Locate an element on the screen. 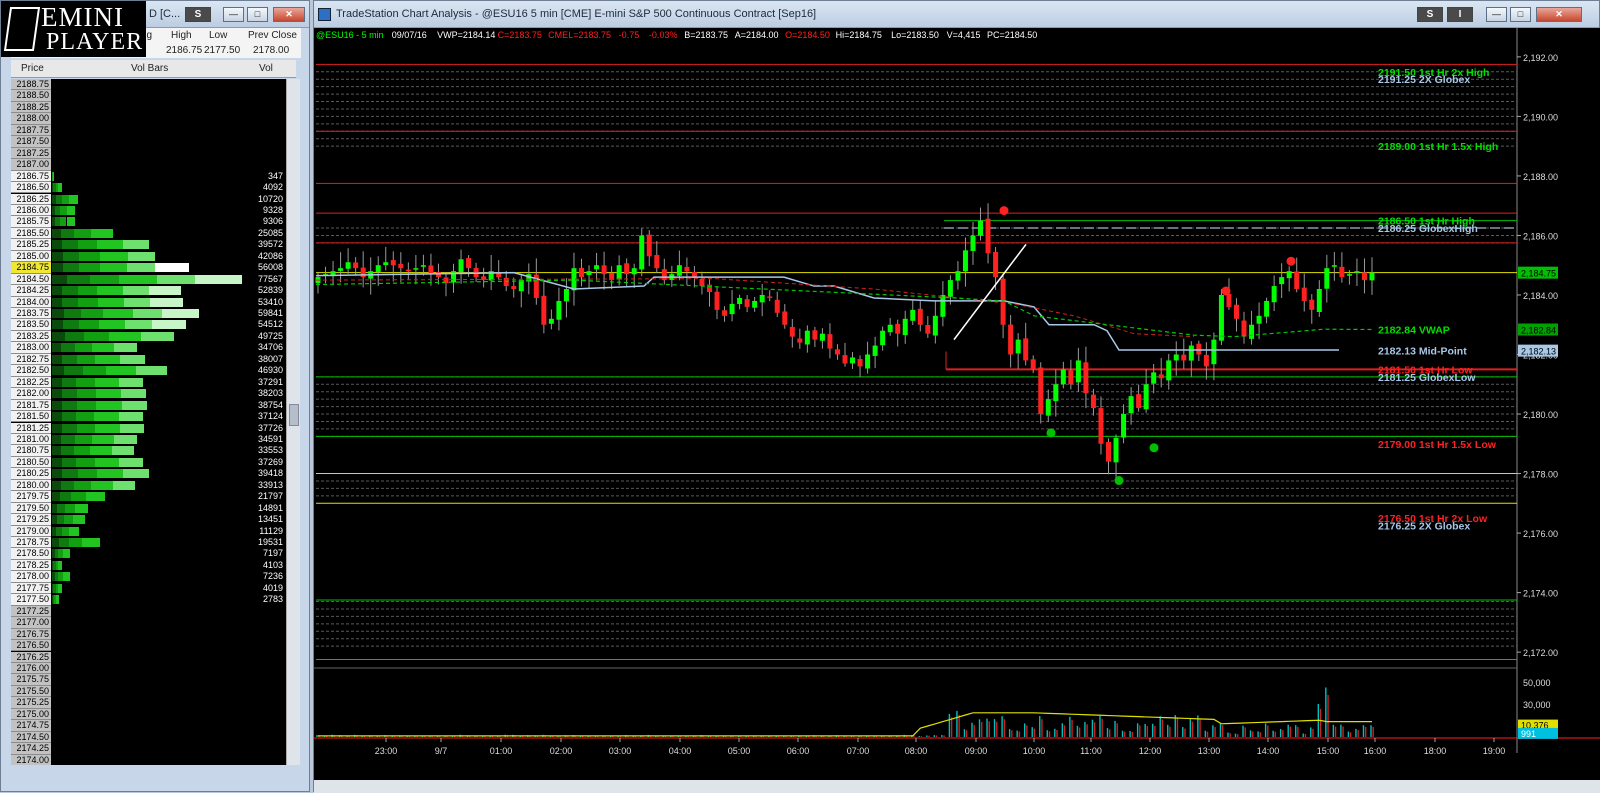  ladder-row: 2181.5037124 is located at coordinates (148, 416).